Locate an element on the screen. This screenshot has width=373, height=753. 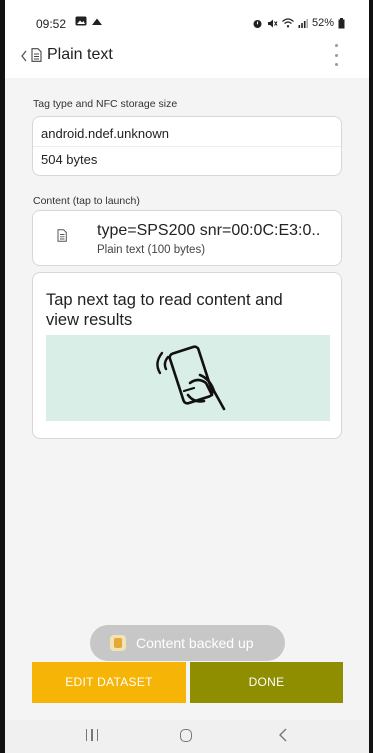
alarm-icon is located at coordinates (257, 23).